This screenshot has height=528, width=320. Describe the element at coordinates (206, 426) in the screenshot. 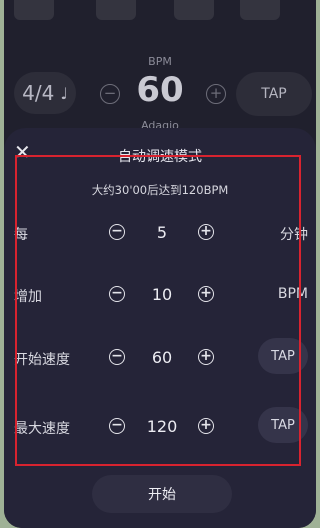

I see `max-tempo-increase-button: +` at that location.